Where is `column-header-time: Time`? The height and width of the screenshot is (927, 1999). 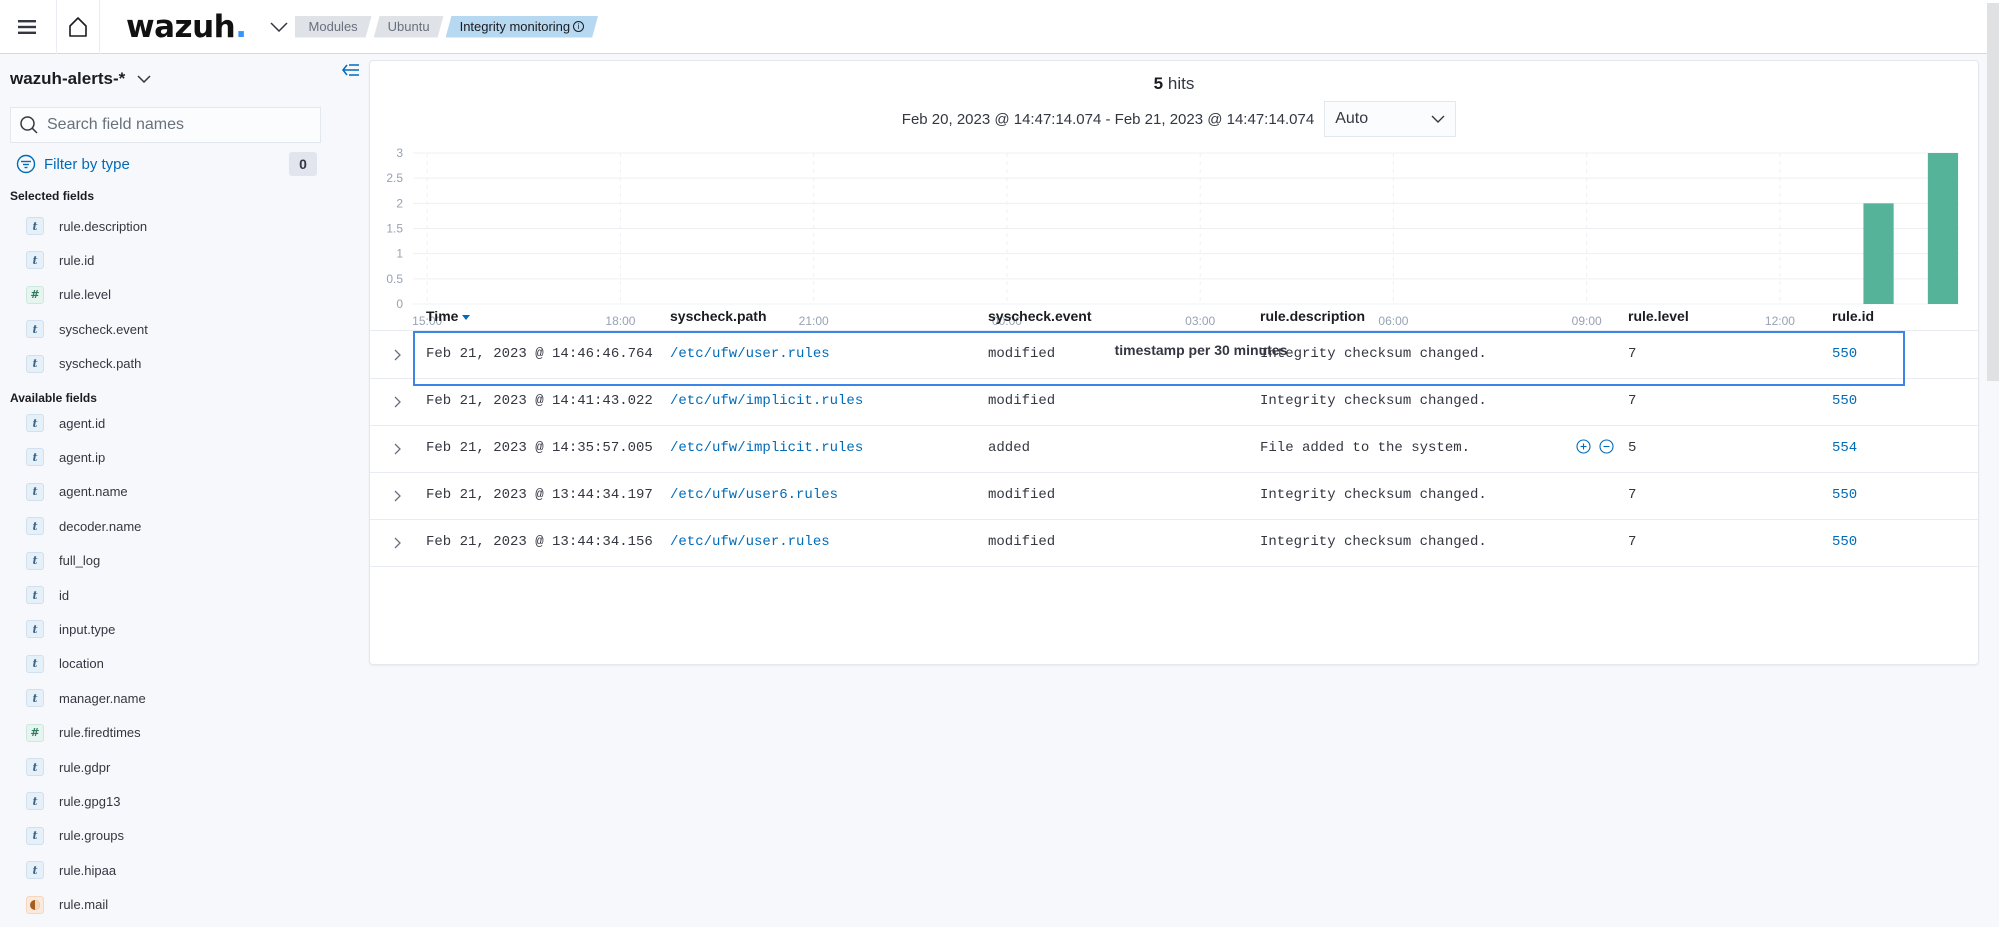 column-header-time: Time is located at coordinates (448, 316).